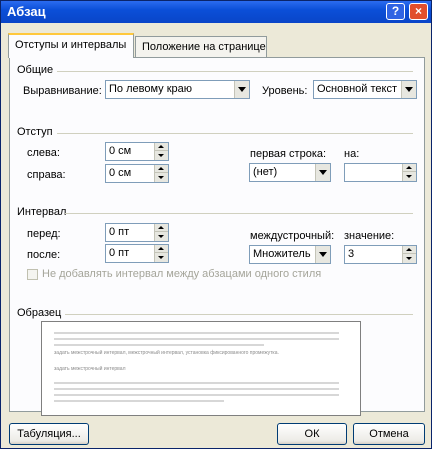 The width and height of the screenshot is (434, 451). What do you see at coordinates (137, 151) in the screenshot?
I see `indent-left-stepper: 0 см` at bounding box center [137, 151].